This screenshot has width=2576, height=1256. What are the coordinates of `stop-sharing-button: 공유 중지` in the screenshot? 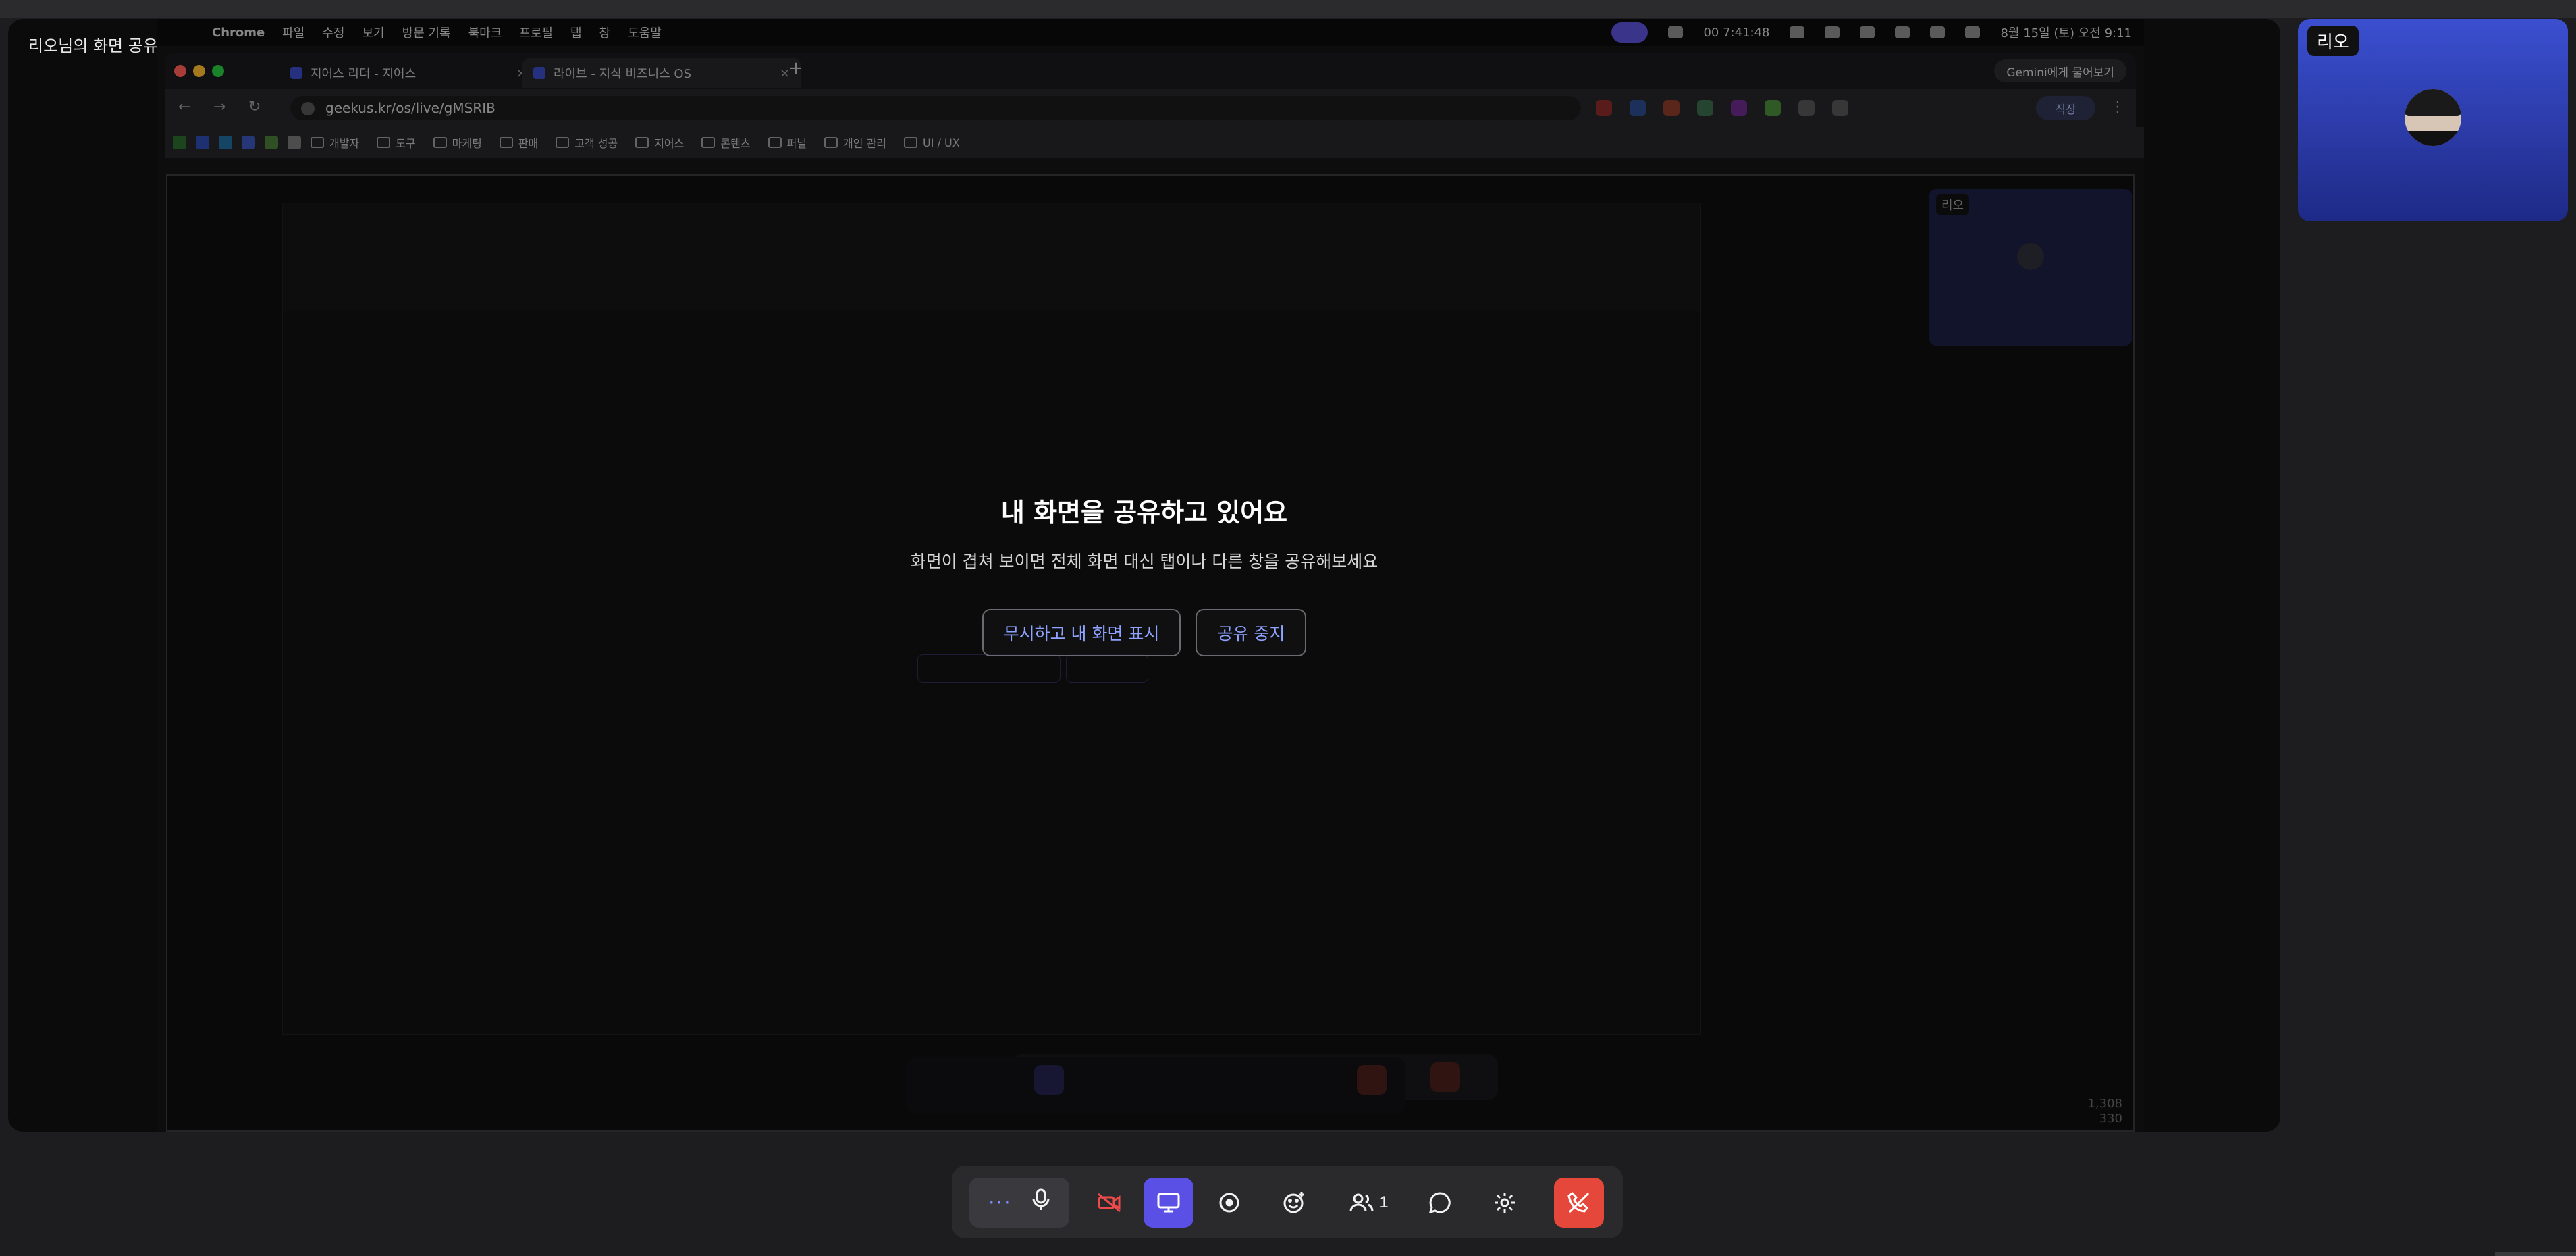 It's located at (1252, 633).